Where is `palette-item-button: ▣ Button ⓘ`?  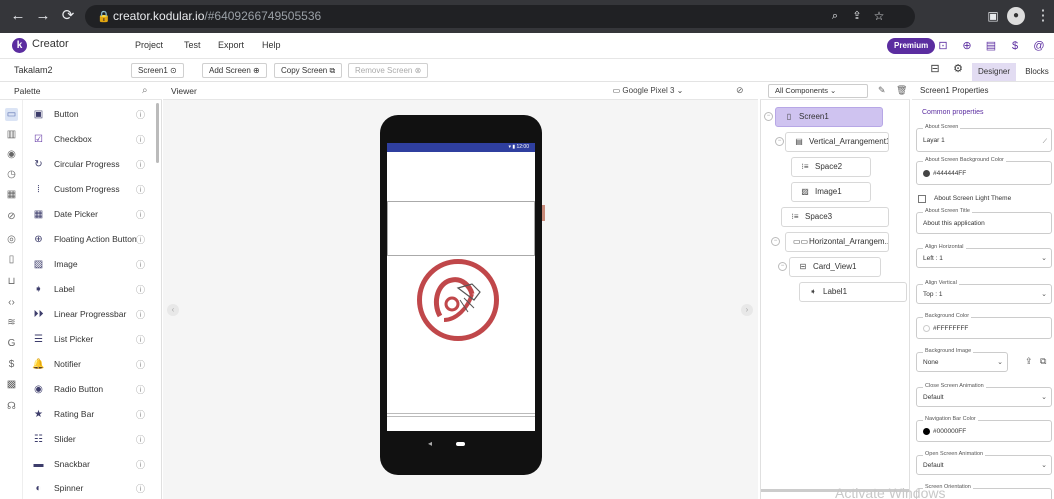 palette-item-button: ▣ Button ⓘ is located at coordinates (92, 115).